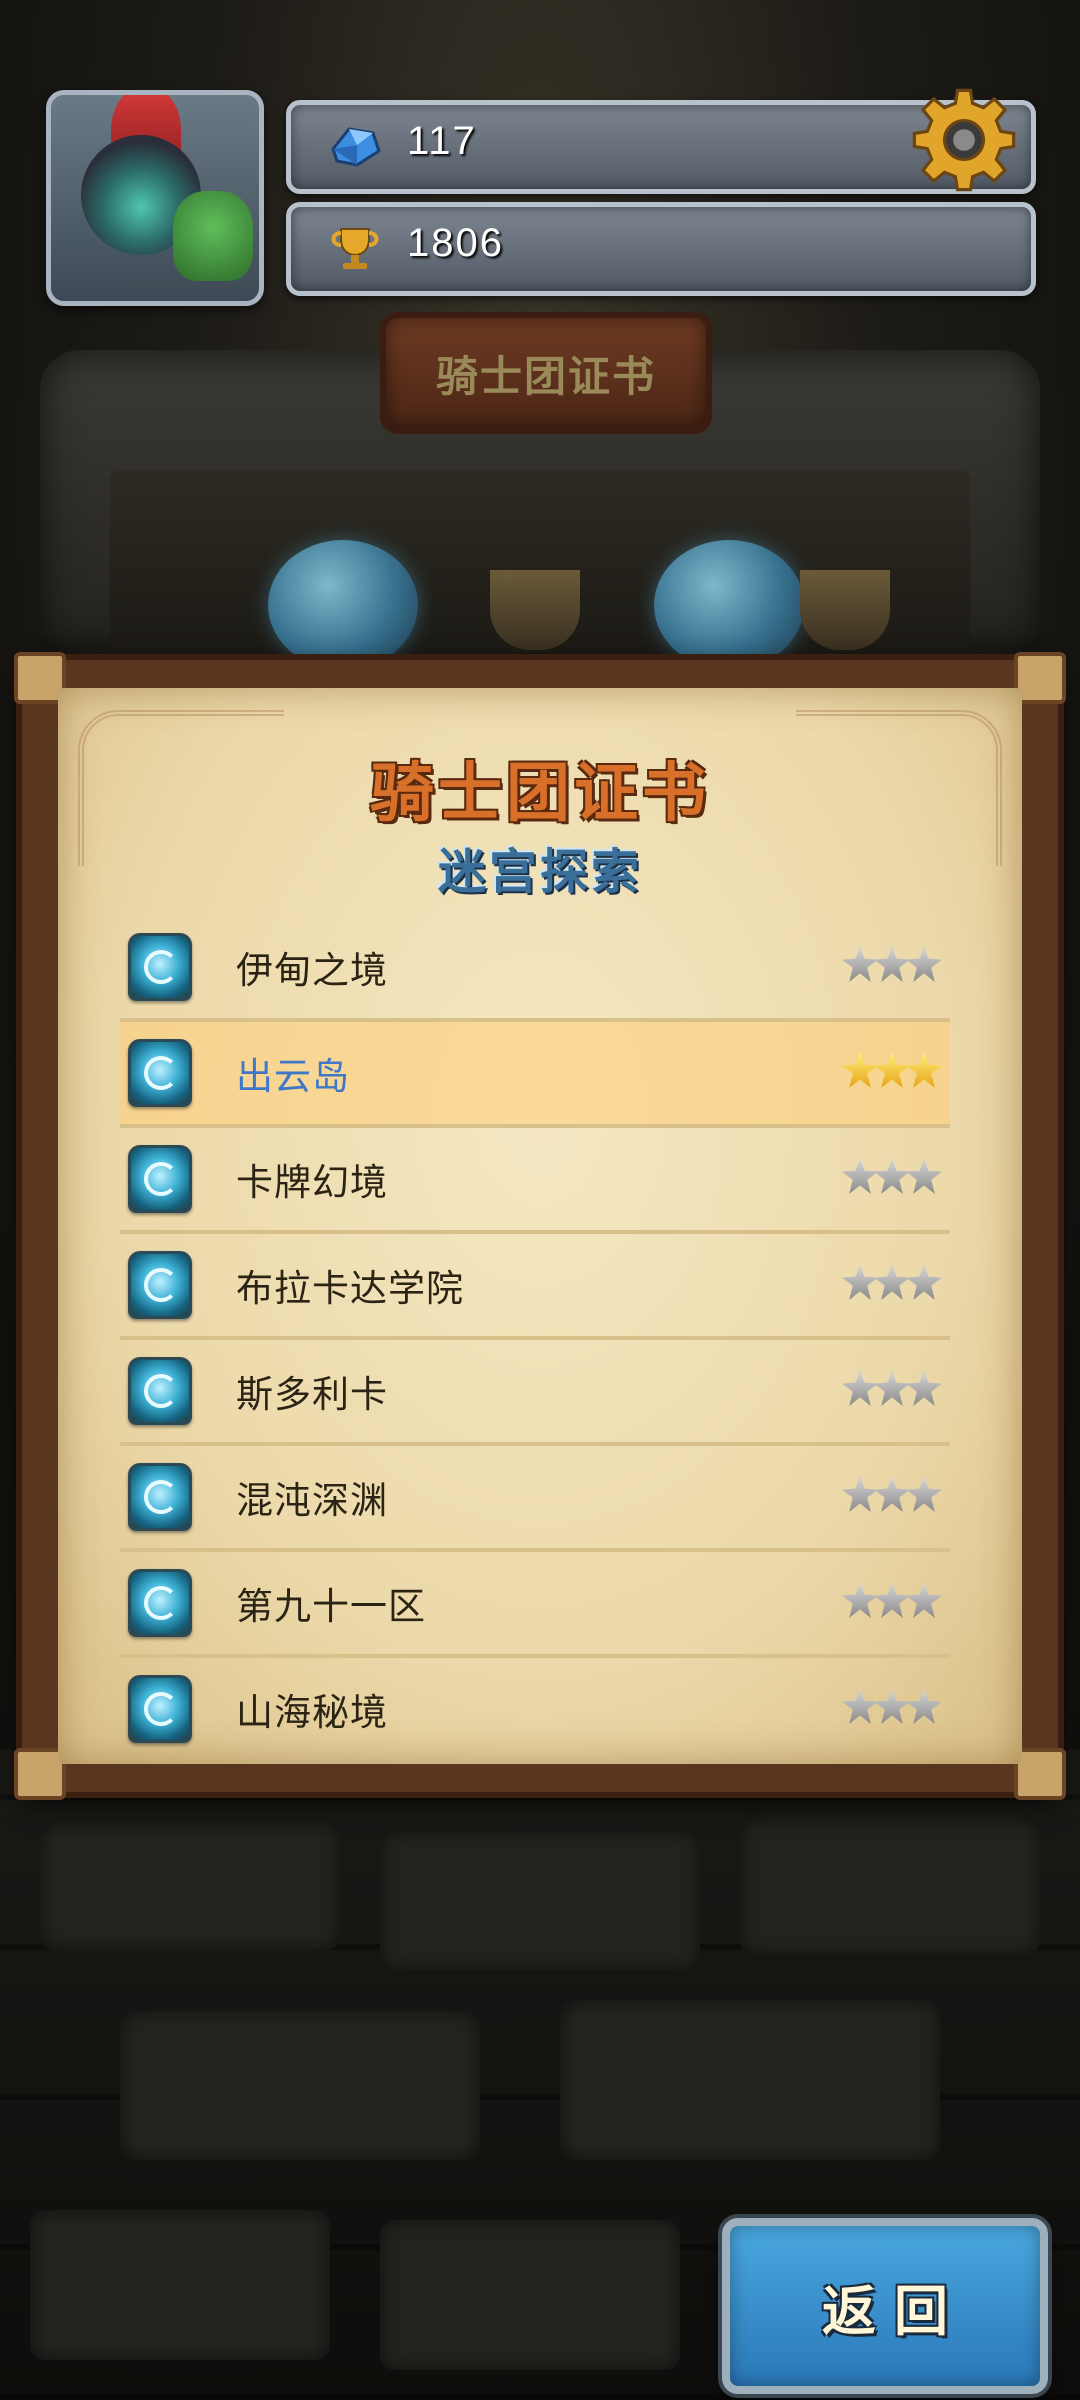 Image resolution: width=1080 pixels, height=2400 pixels. What do you see at coordinates (442, 141) in the screenshot?
I see `gems-count: 117` at bounding box center [442, 141].